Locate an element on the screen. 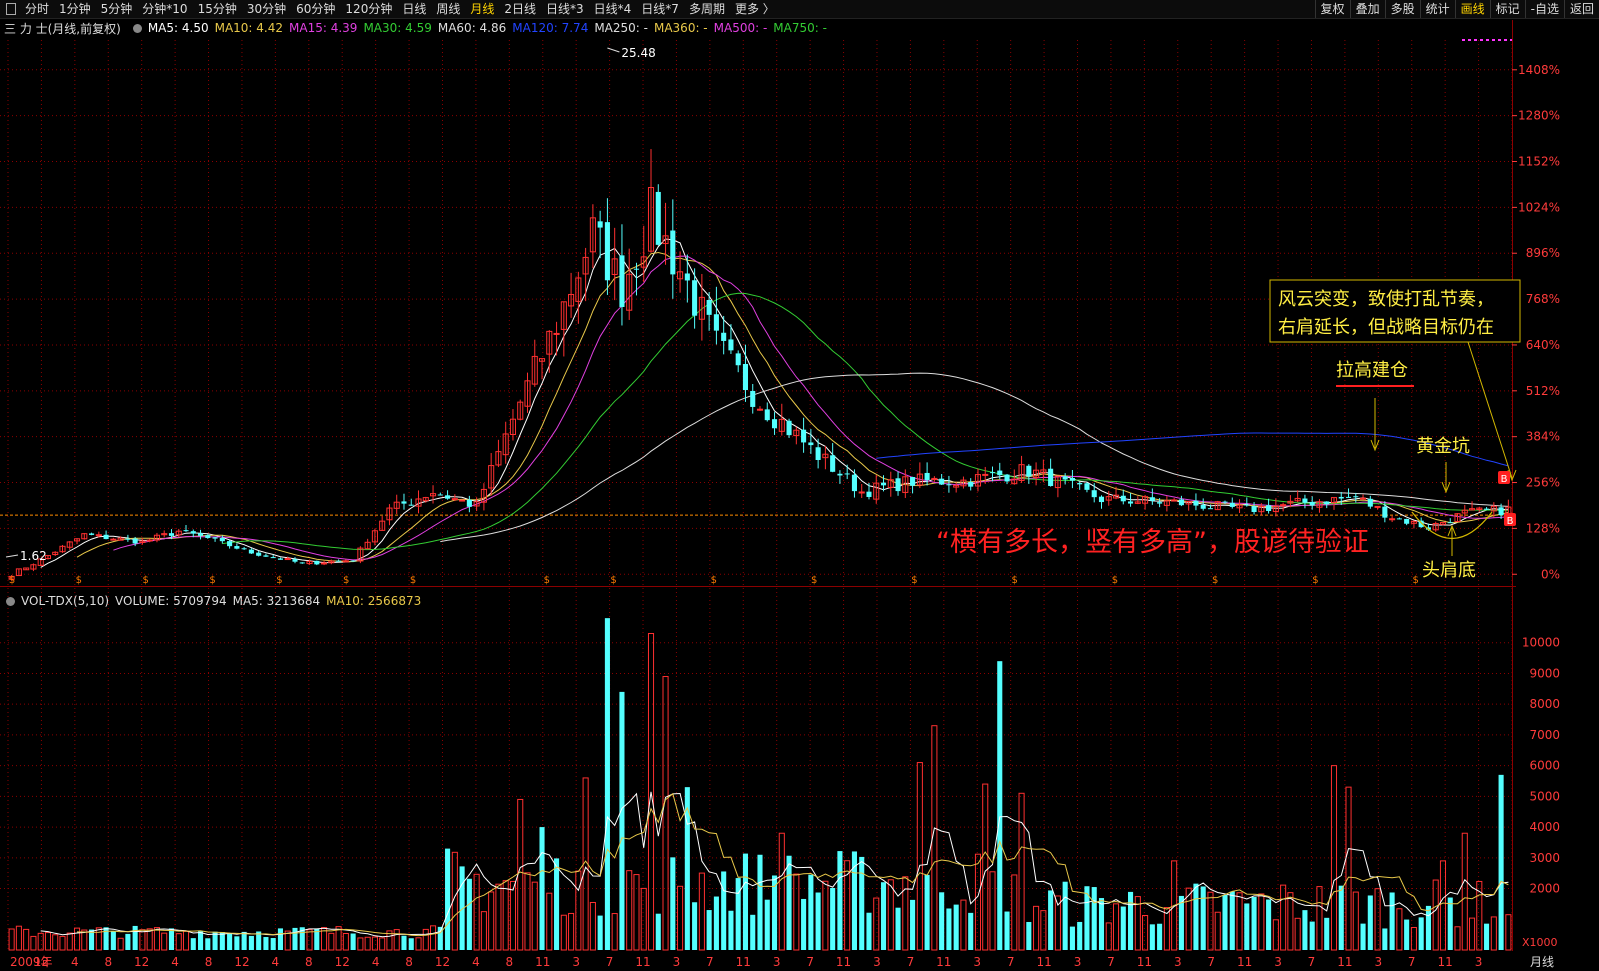  volume-value-1: MA5: 3213684 is located at coordinates (276, 601).